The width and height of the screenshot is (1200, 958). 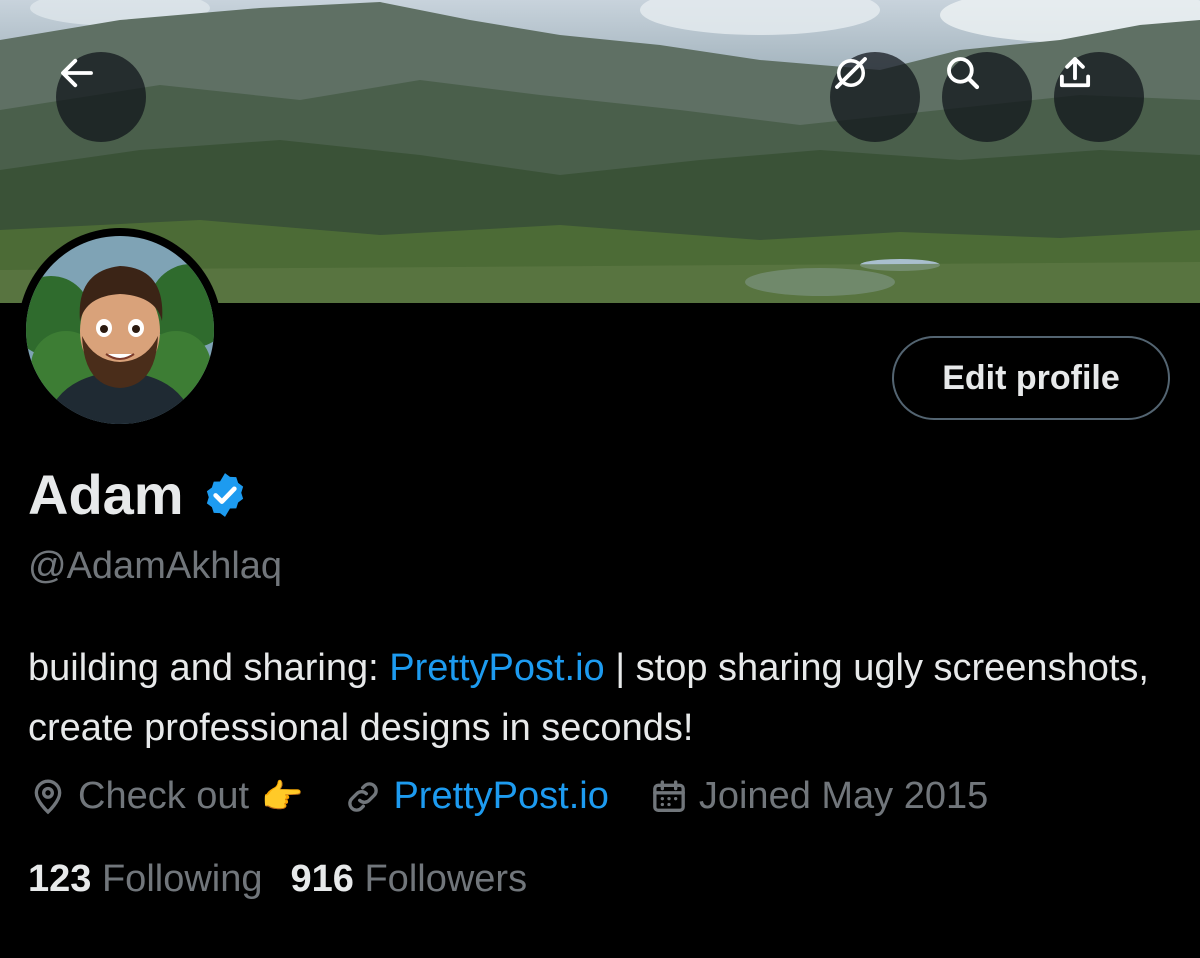 I want to click on website: PrettyPost.io, so click(x=476, y=796).